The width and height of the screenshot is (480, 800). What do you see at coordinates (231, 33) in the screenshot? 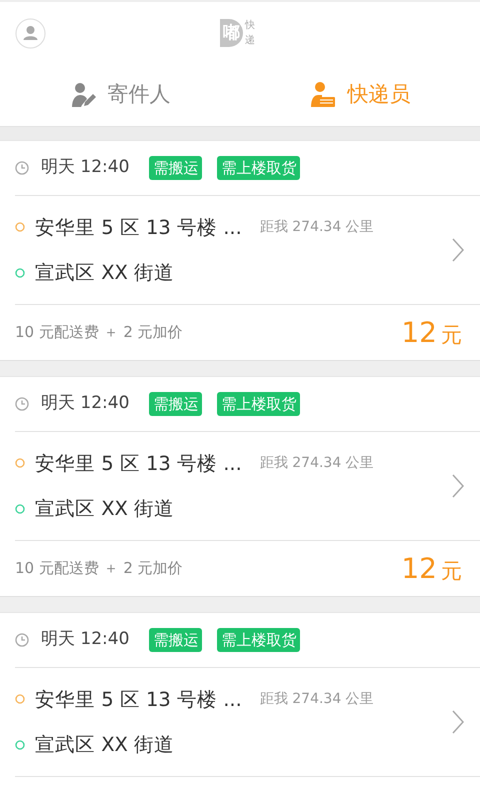
I see `logo-mark: 嘟` at bounding box center [231, 33].